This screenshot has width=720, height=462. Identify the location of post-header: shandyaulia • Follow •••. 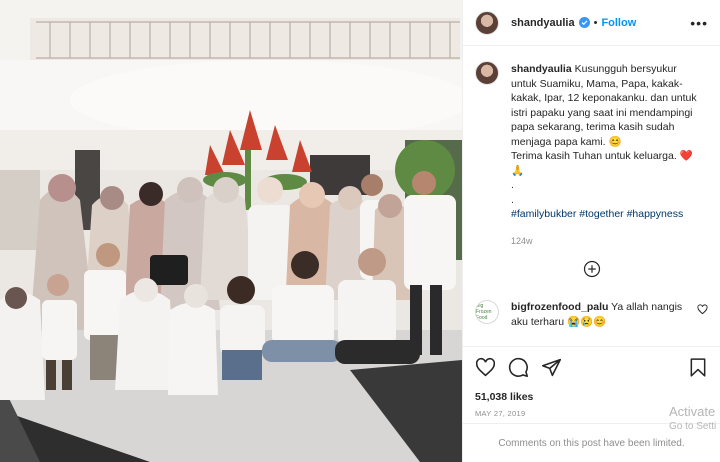
(591, 23).